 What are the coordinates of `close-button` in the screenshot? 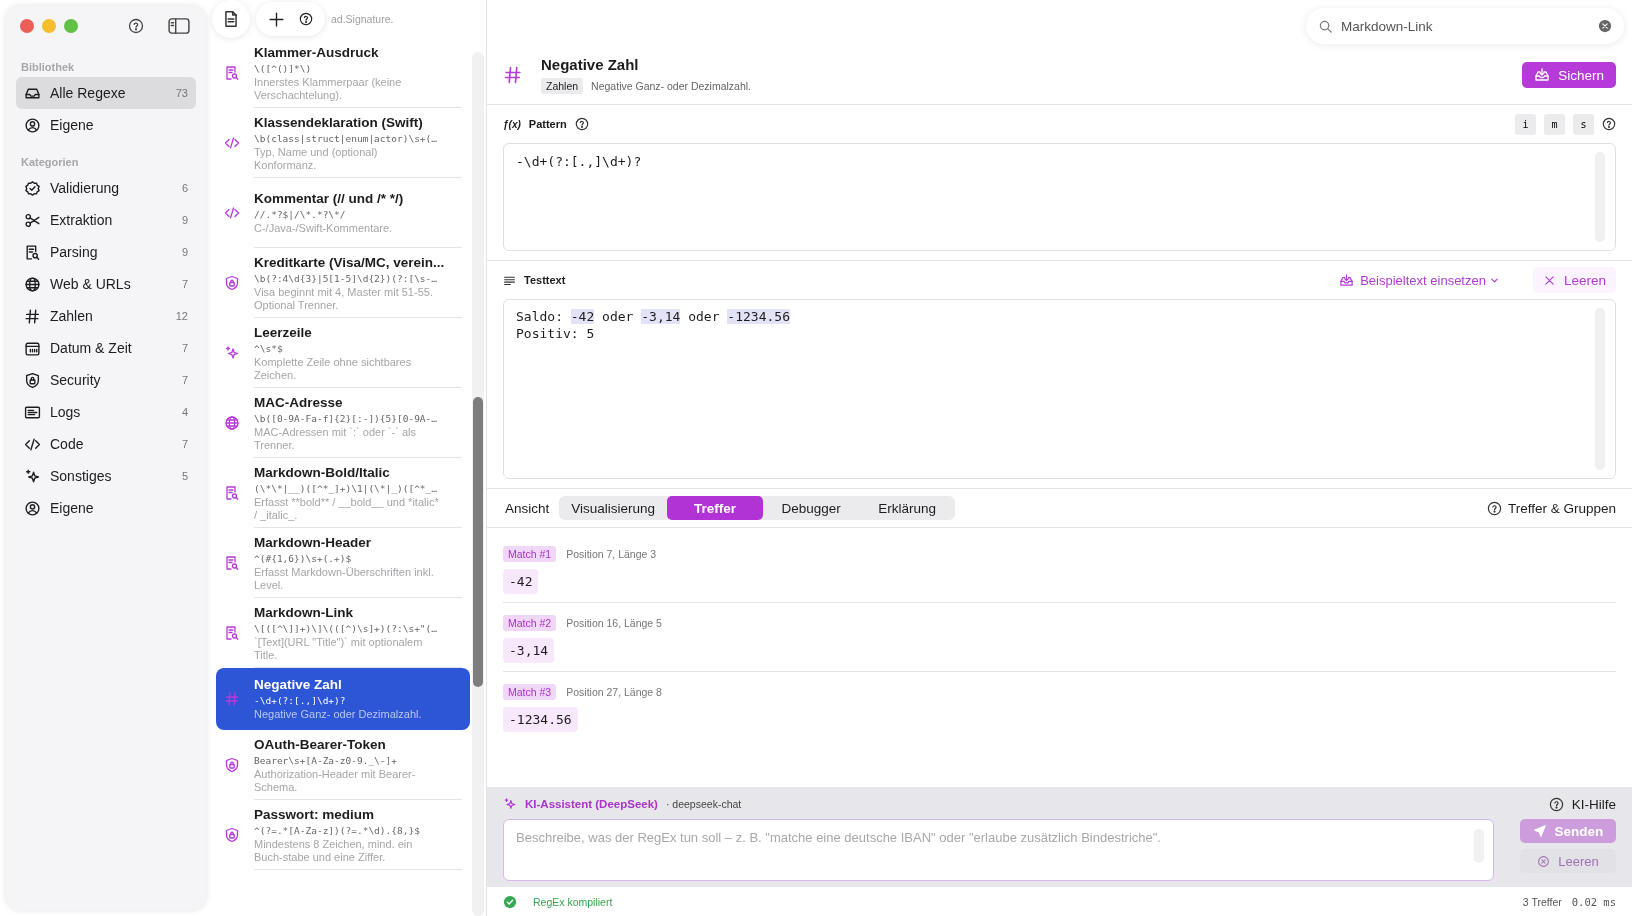 It's located at (27, 26).